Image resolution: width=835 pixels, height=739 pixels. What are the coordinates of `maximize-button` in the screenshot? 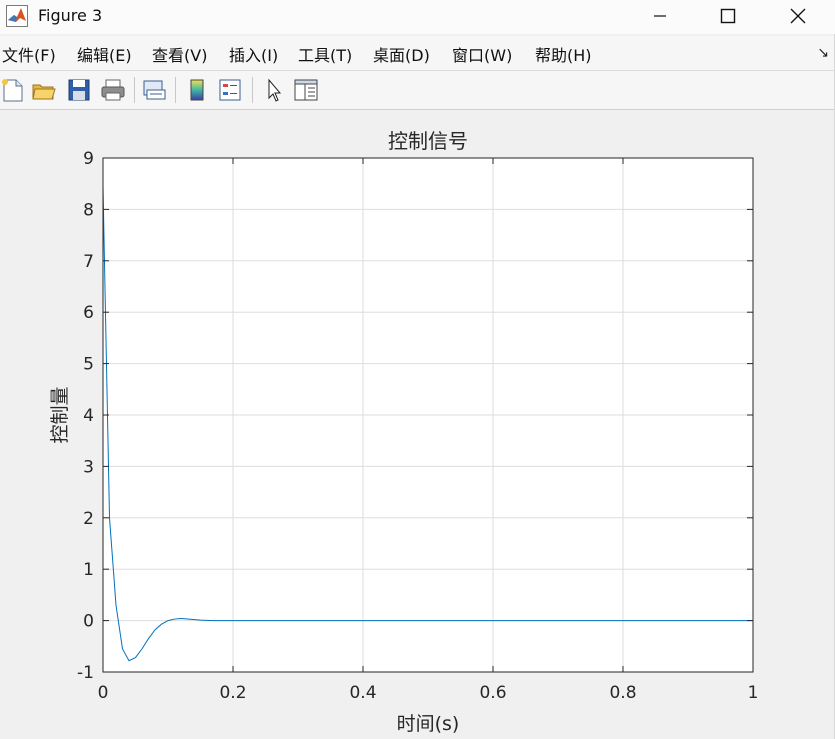 It's located at (728, 16).